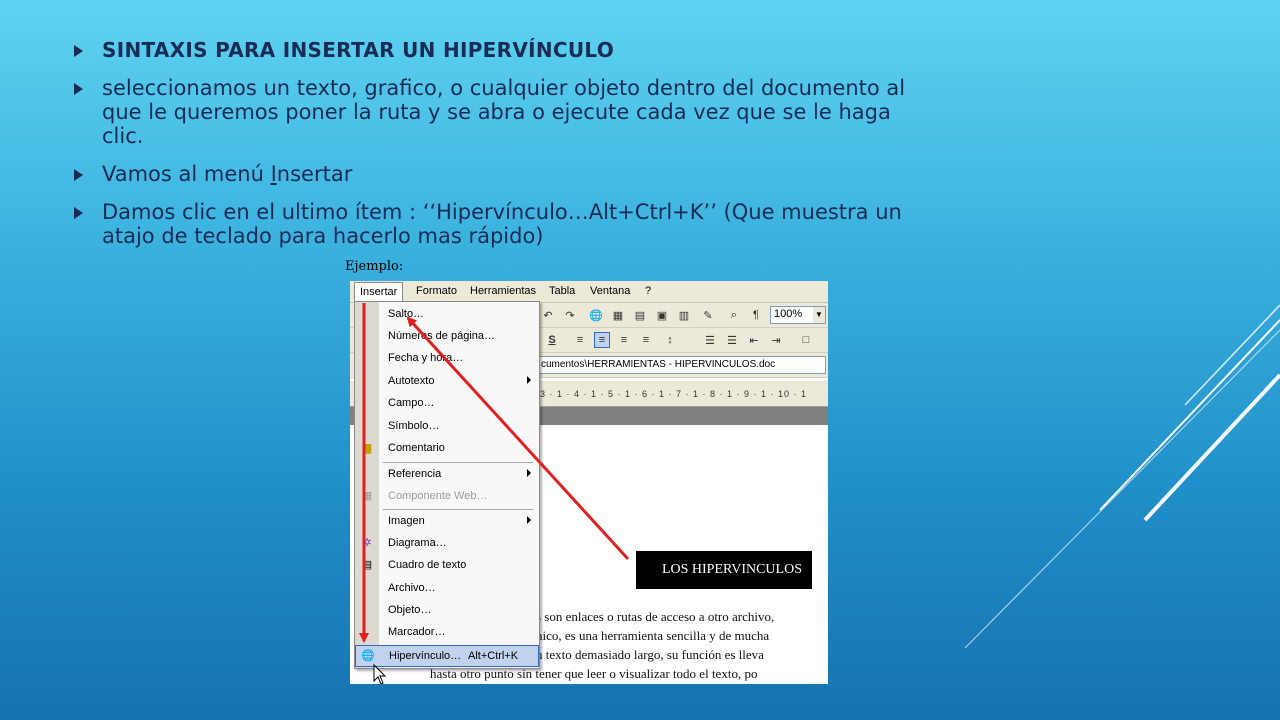  I want to click on diagram-icon: ✲, so click(367, 543).